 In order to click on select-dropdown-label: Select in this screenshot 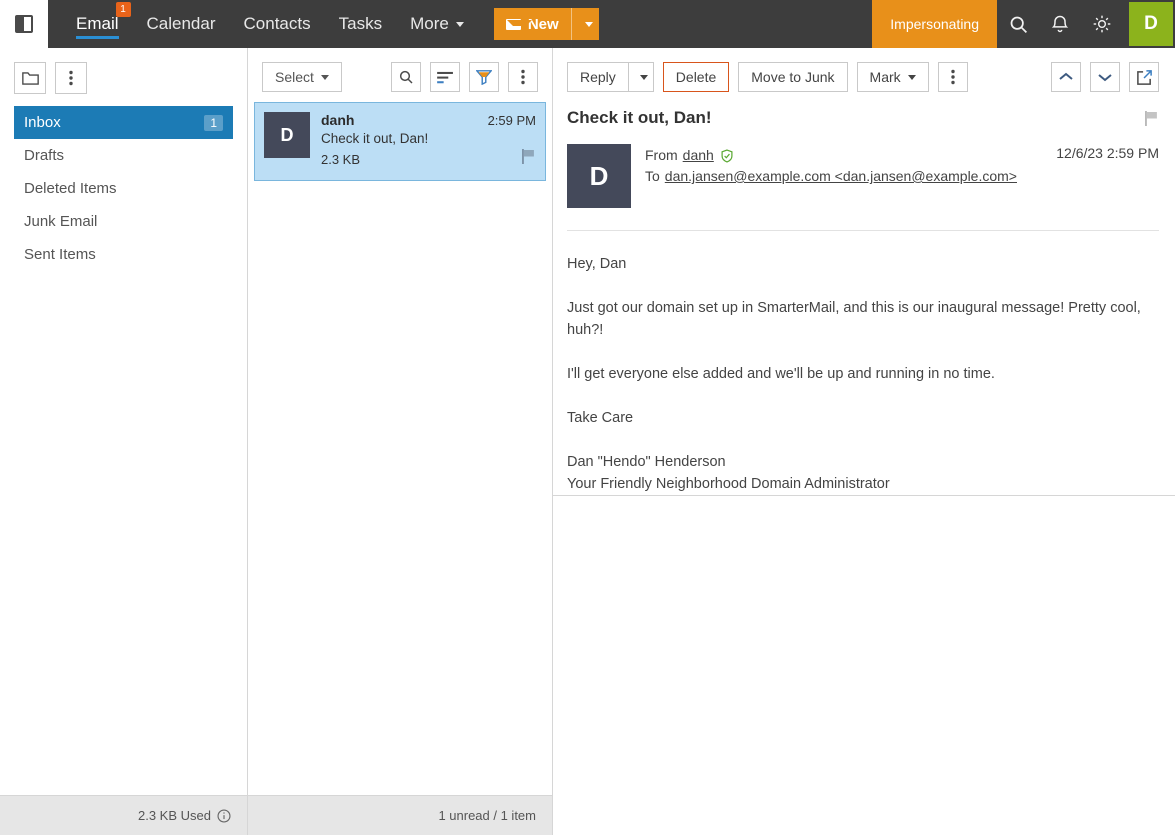, I will do `click(294, 77)`.